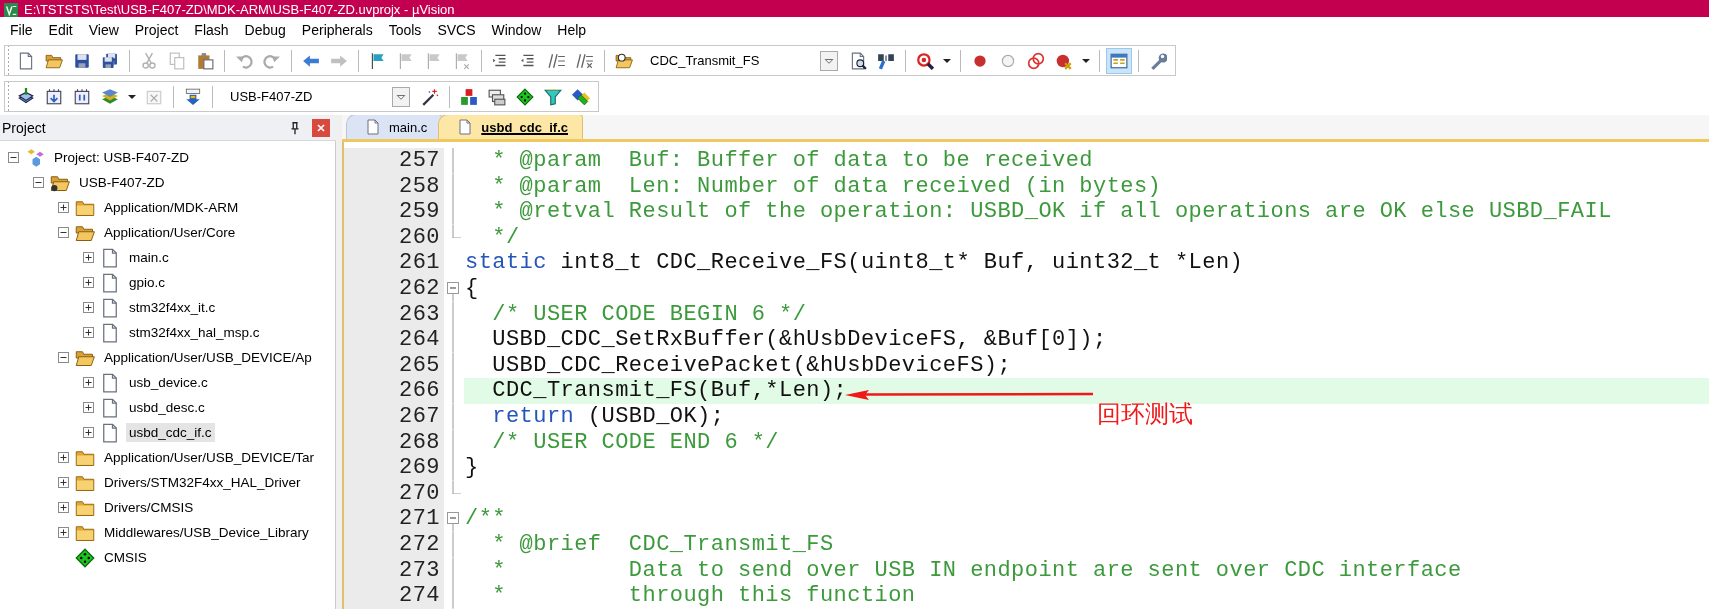  Describe the element at coordinates (122, 182) in the screenshot. I see `tree-item: USB-F407-ZD` at that location.